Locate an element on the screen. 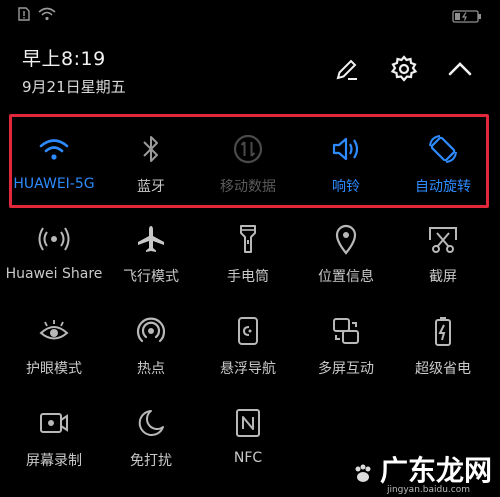 This screenshot has width=500, height=497. moon-icon is located at coordinates (151, 423).